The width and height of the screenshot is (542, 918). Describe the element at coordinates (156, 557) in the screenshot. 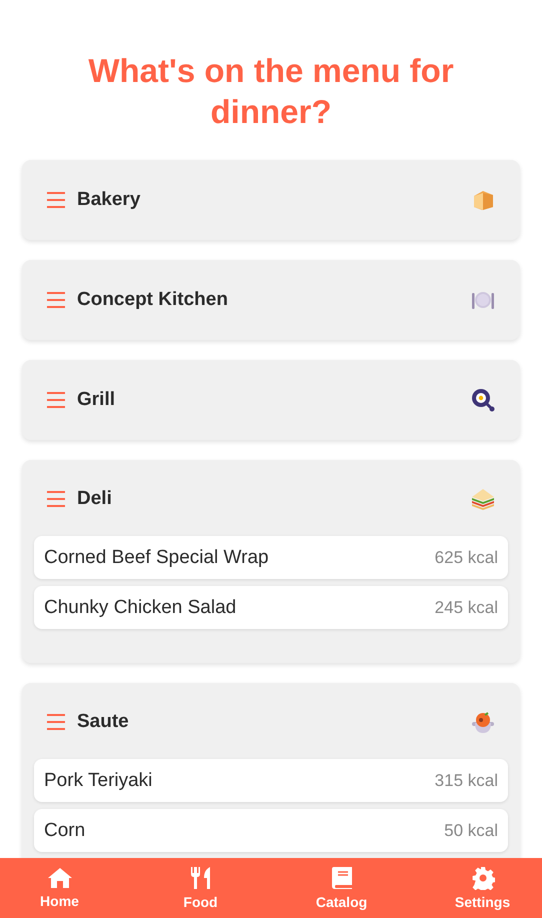

I see `item-name: Corned Beef Special Wrap` at that location.